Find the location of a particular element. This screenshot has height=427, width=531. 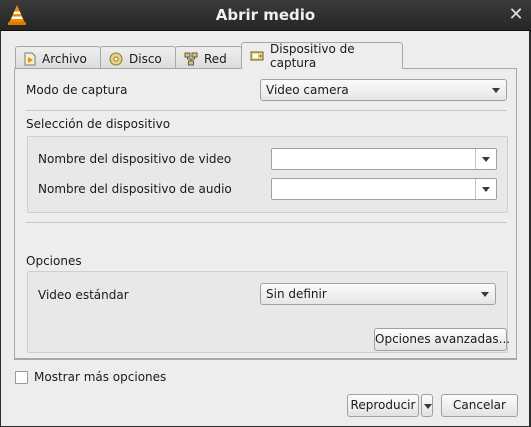

video-device-combobox is located at coordinates (384, 159).